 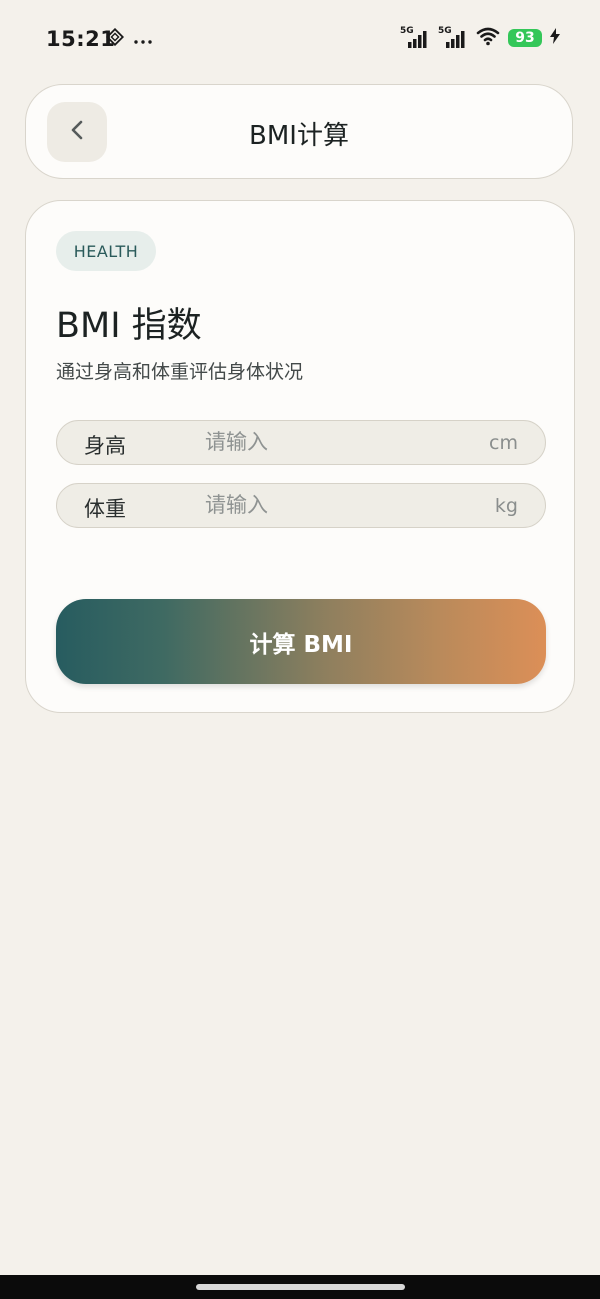 I want to click on category-badge: HEALTH, so click(x=106, y=251).